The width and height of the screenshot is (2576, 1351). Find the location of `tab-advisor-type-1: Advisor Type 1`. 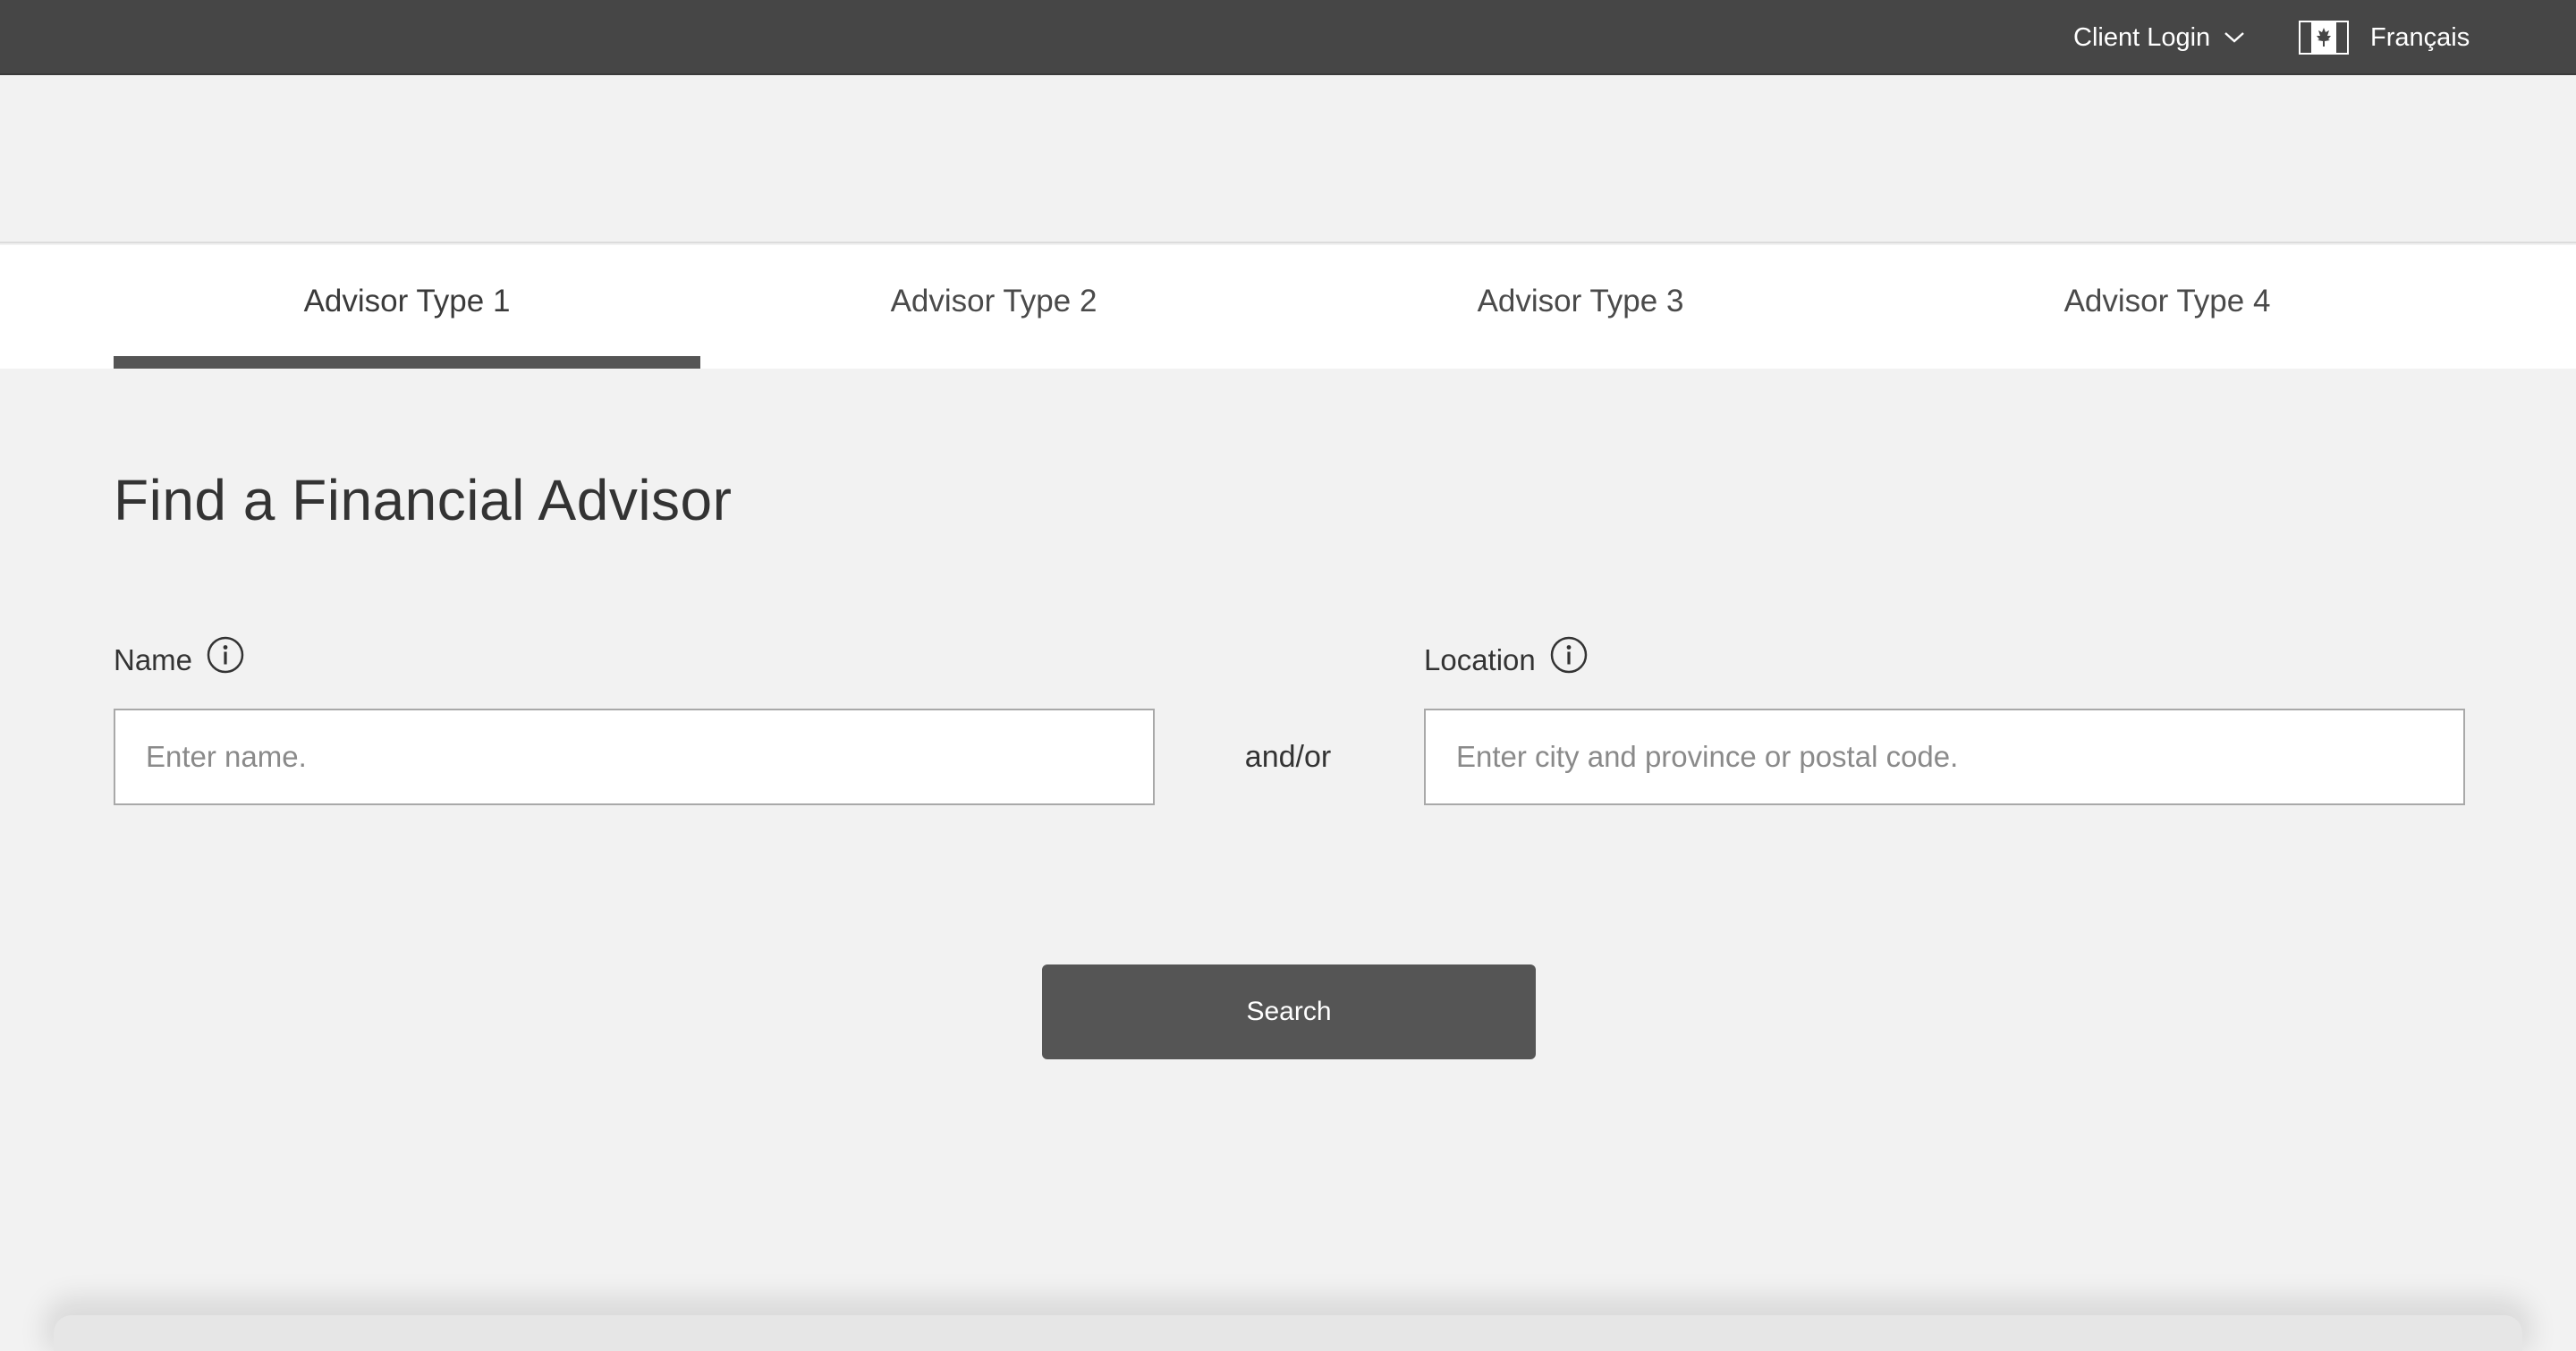

tab-advisor-type-1: Advisor Type 1 is located at coordinates (407, 307).